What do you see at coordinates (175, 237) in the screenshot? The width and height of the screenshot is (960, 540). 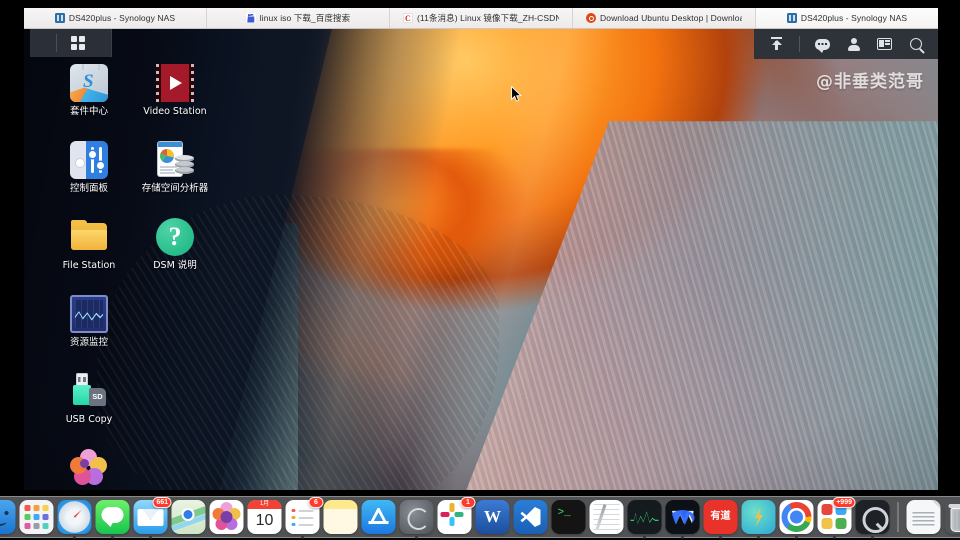 I see `dsm-help-icon` at bounding box center [175, 237].